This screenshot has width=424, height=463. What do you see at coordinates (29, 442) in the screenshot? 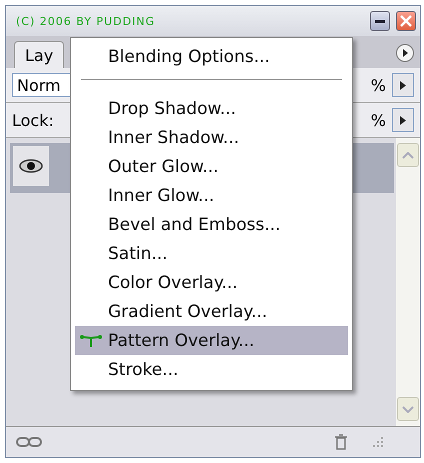
I see `link-icon` at bounding box center [29, 442].